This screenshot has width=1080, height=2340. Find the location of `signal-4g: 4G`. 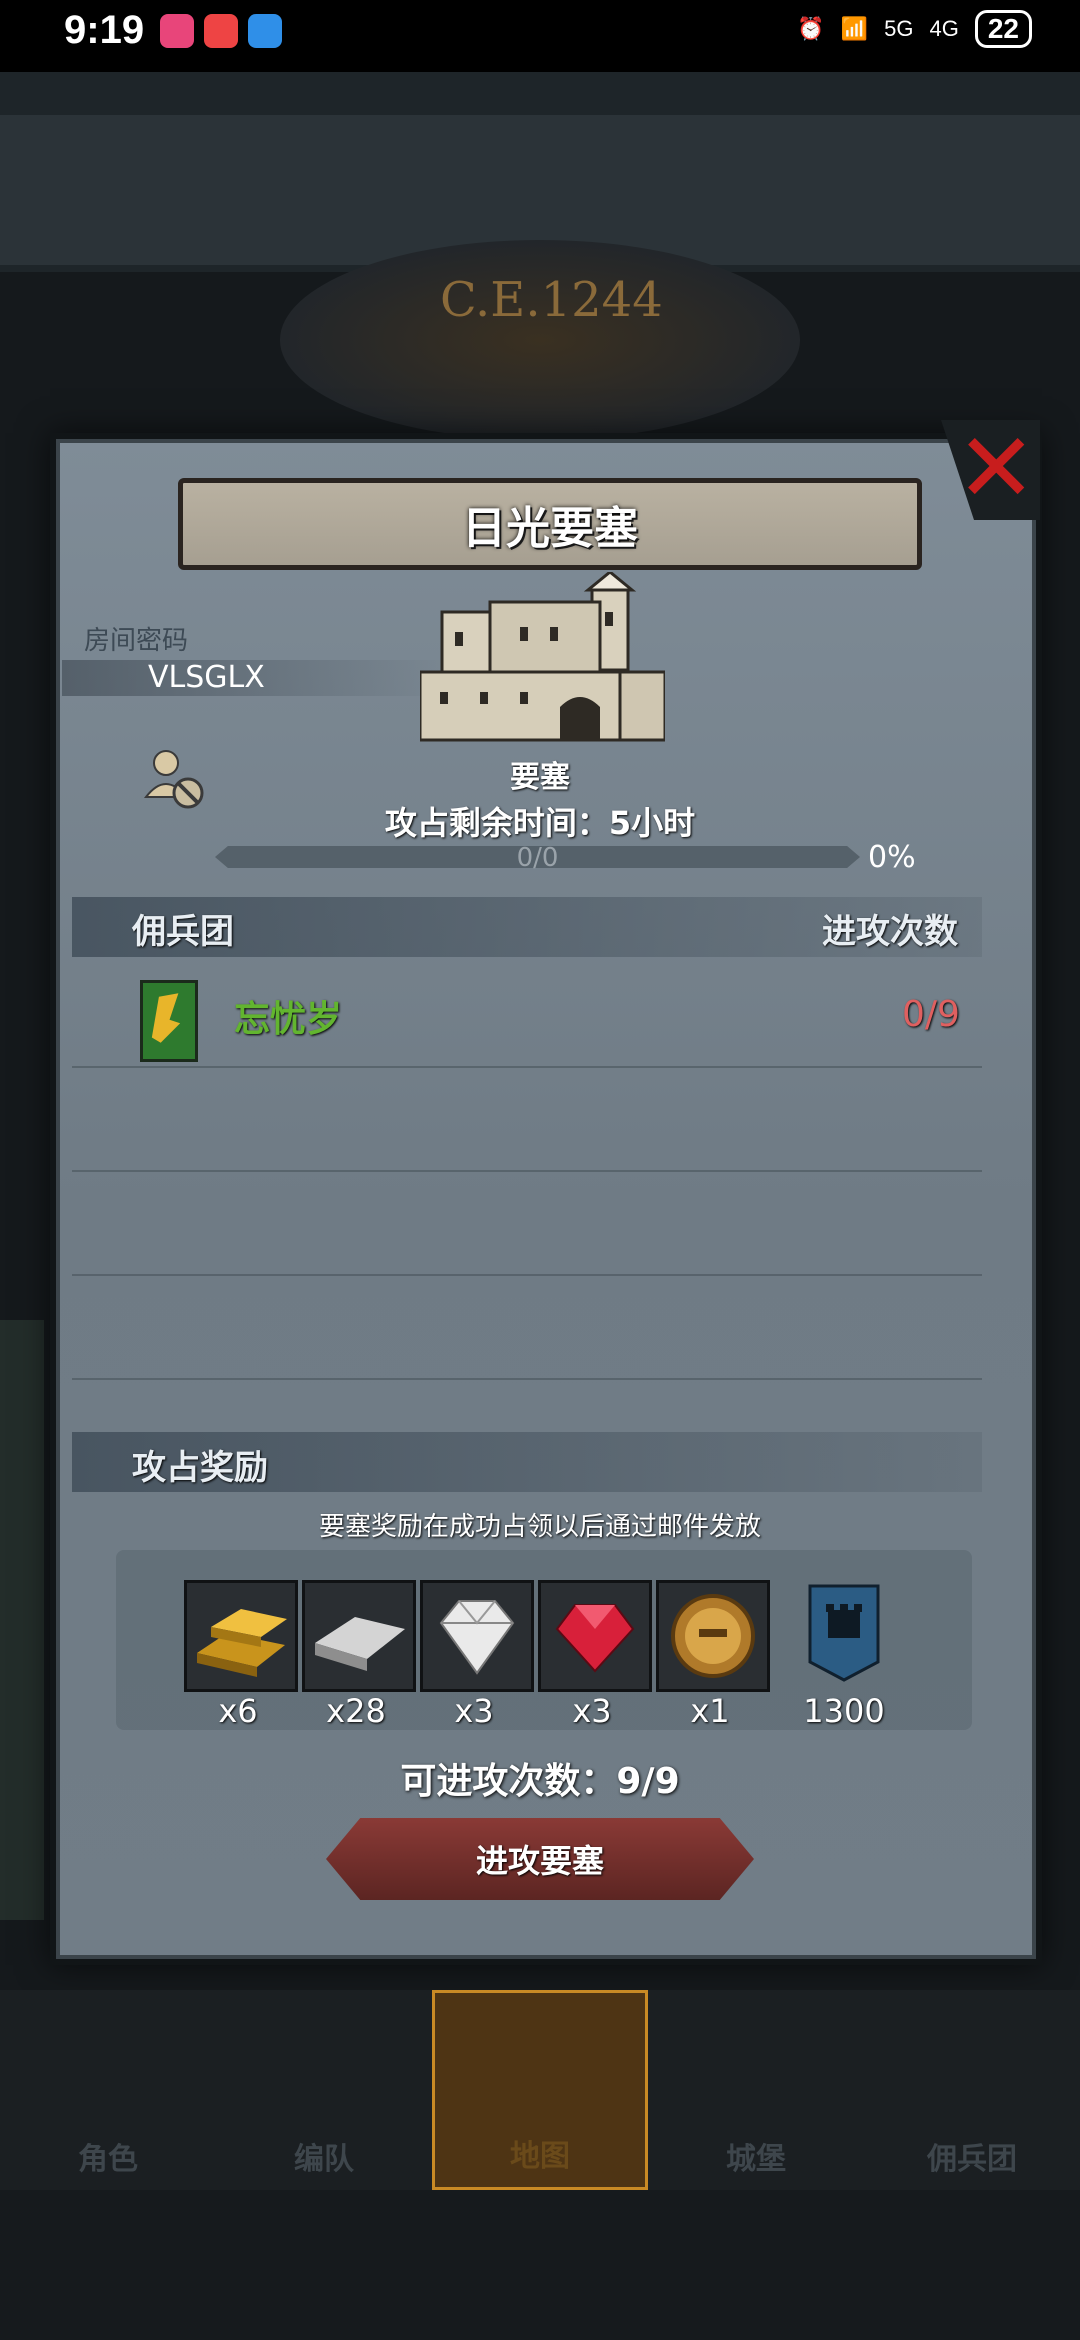

signal-4g: 4G is located at coordinates (944, 28).